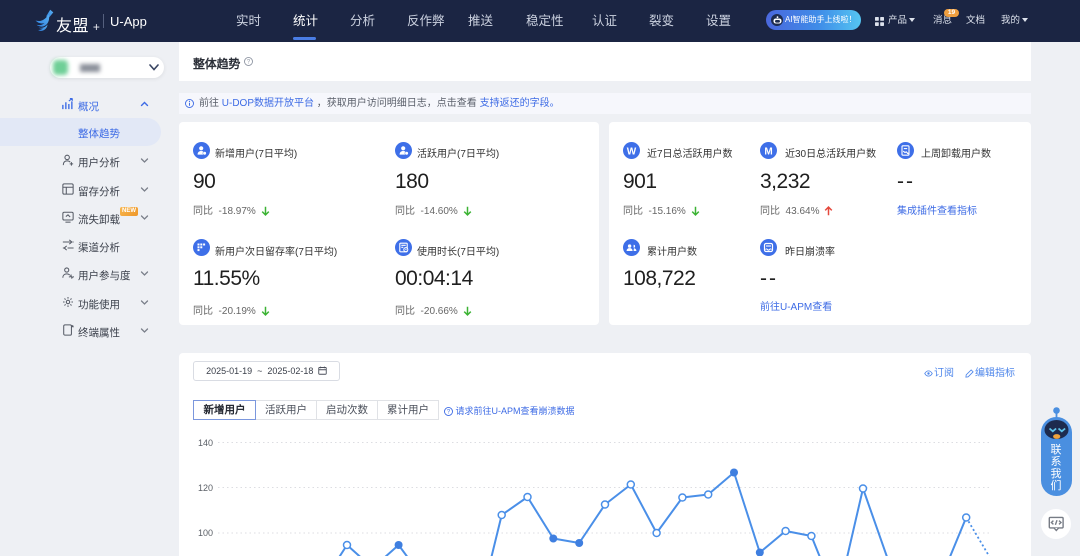  Describe the element at coordinates (768, 151) in the screenshot. I see `svg-text: M` at that location.